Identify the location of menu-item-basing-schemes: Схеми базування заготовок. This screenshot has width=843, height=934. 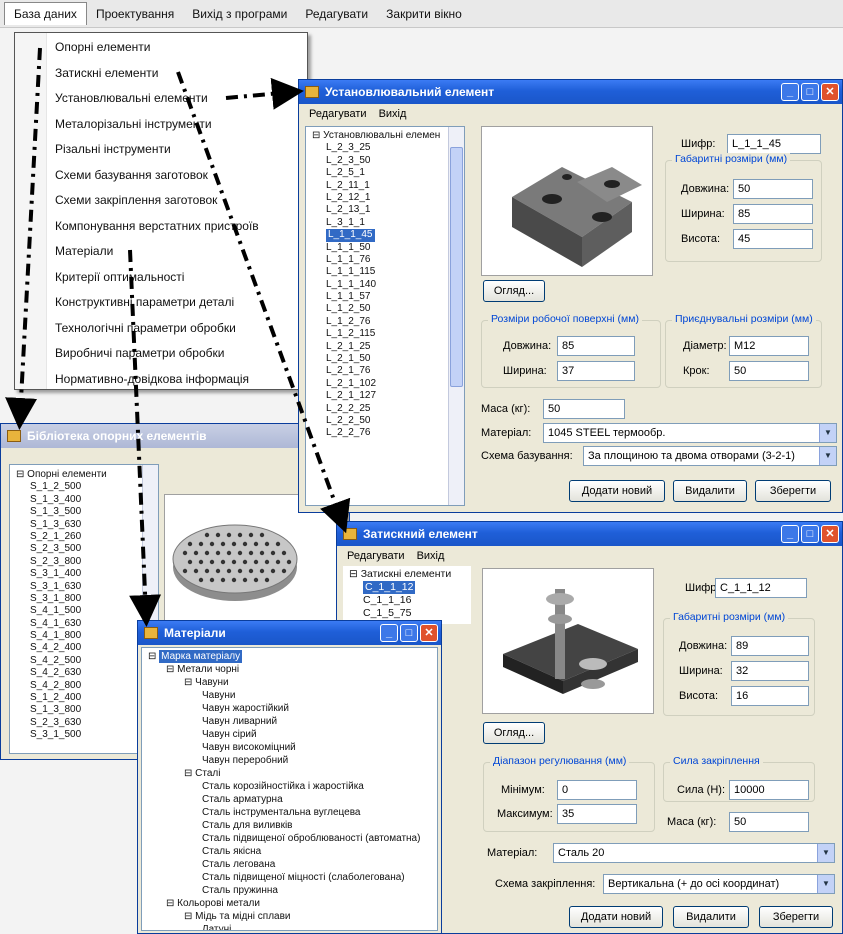
(161, 176).